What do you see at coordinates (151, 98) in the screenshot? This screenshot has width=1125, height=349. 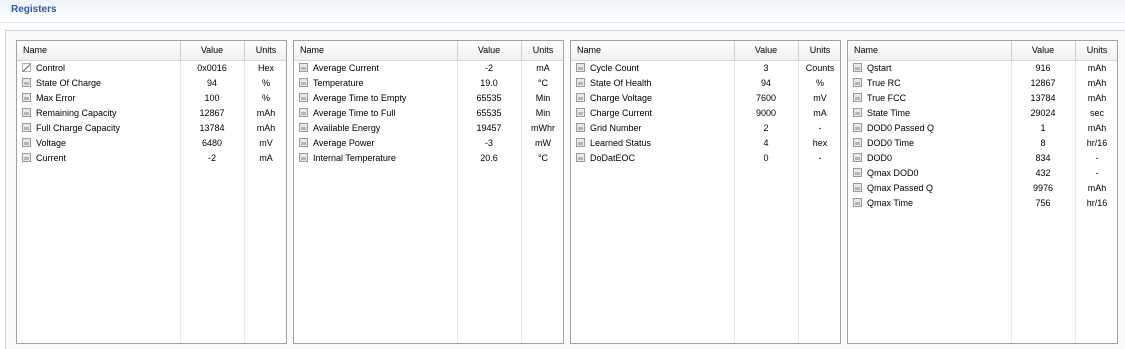 I see `table-row: Max Error 100%` at bounding box center [151, 98].